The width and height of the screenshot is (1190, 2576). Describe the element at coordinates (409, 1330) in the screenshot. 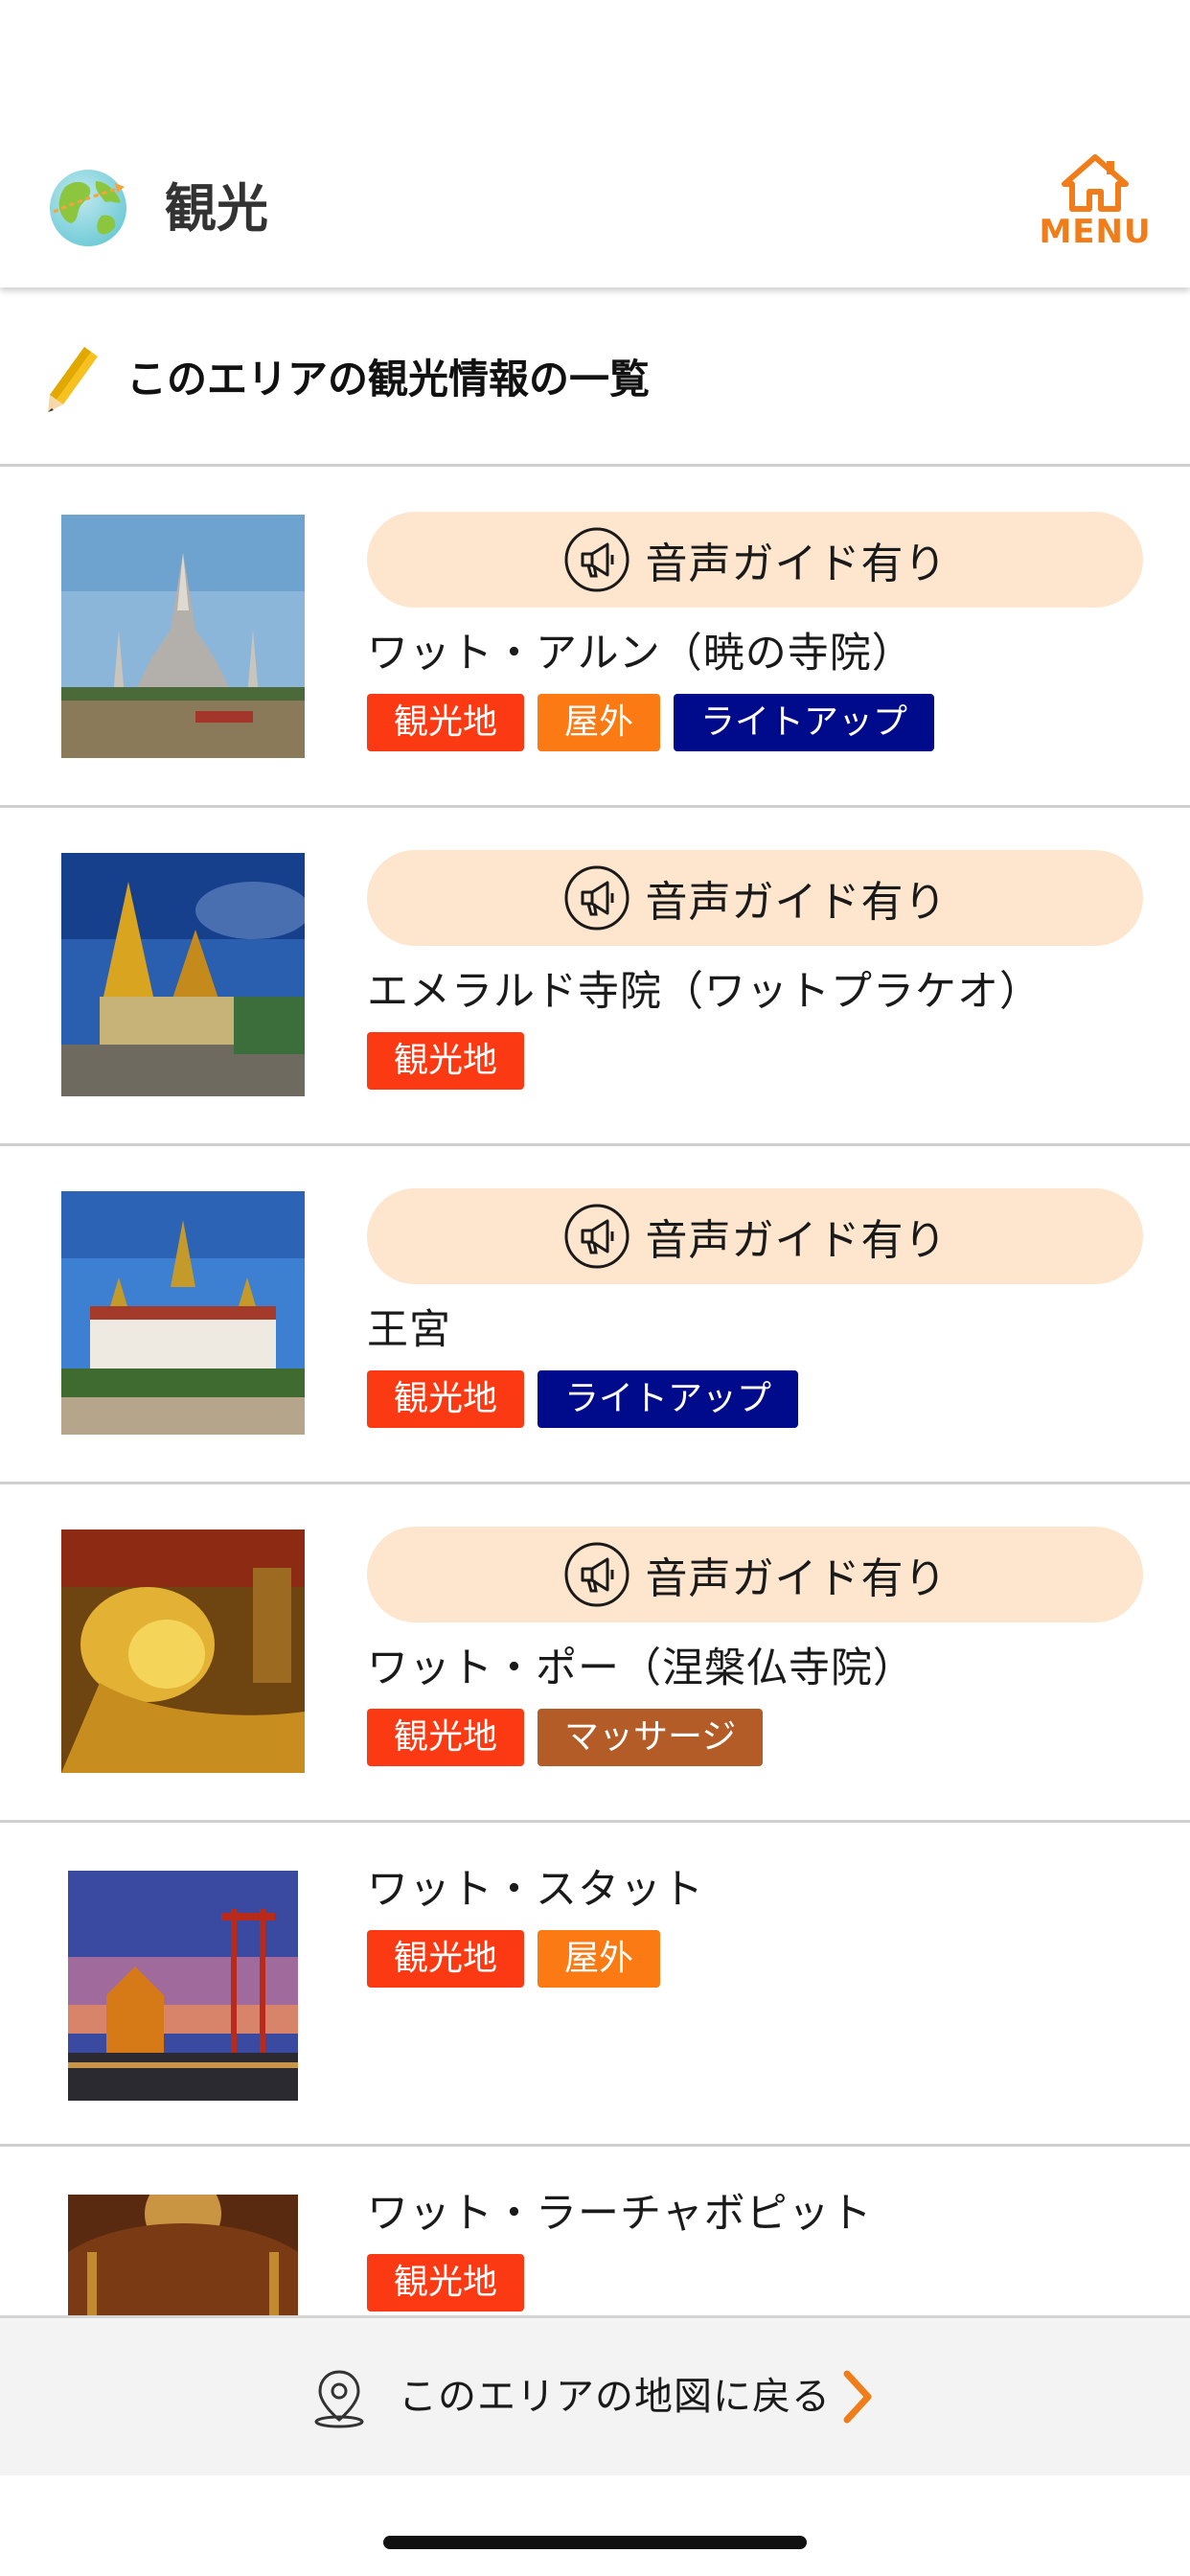

I see `item-name: 王宮` at that location.